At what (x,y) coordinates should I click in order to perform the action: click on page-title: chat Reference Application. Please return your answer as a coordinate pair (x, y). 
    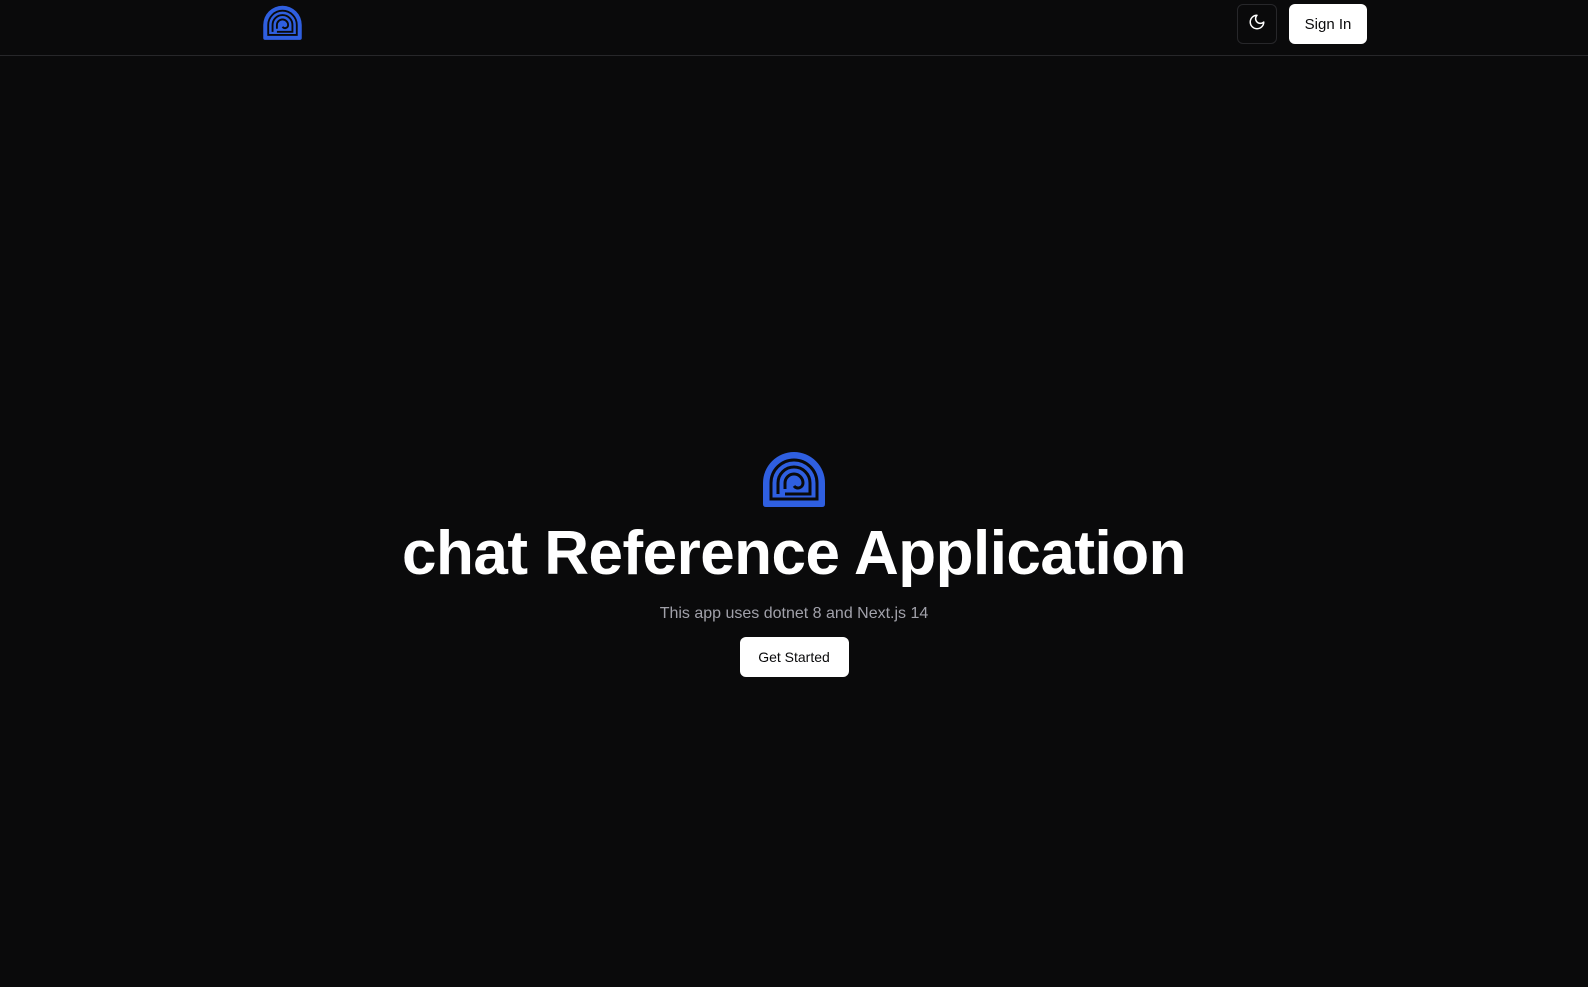
    Looking at the image, I should click on (794, 553).